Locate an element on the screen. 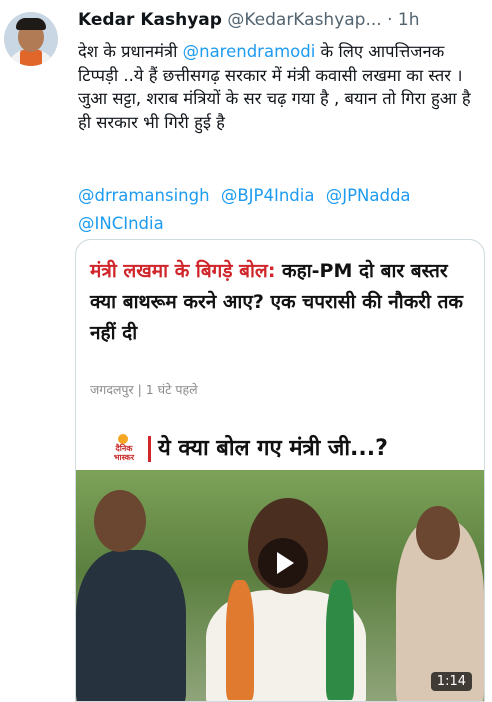 The width and height of the screenshot is (492, 702). play-button is located at coordinates (283, 563).